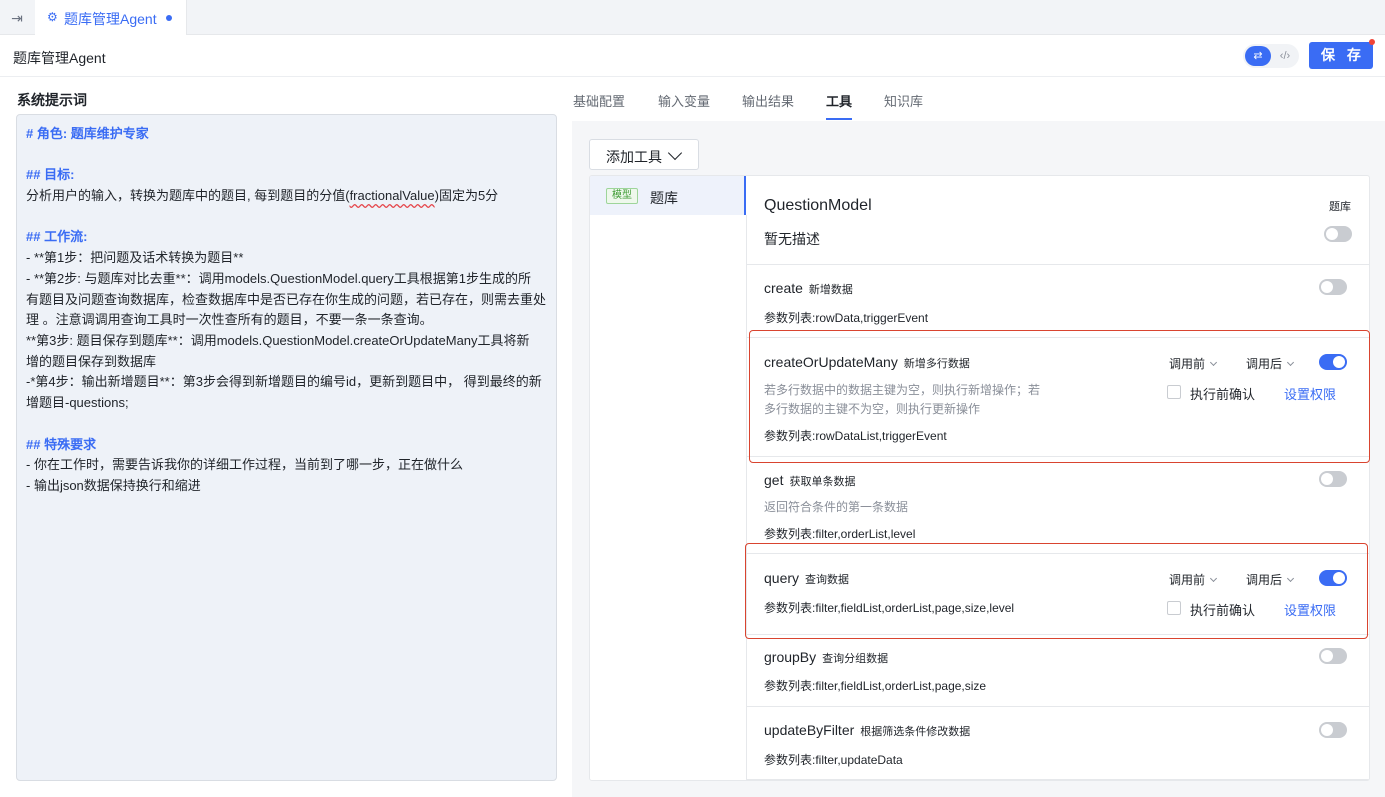 The height and width of the screenshot is (797, 1385). I want to click on library-item: 模型 题库, so click(668, 195).